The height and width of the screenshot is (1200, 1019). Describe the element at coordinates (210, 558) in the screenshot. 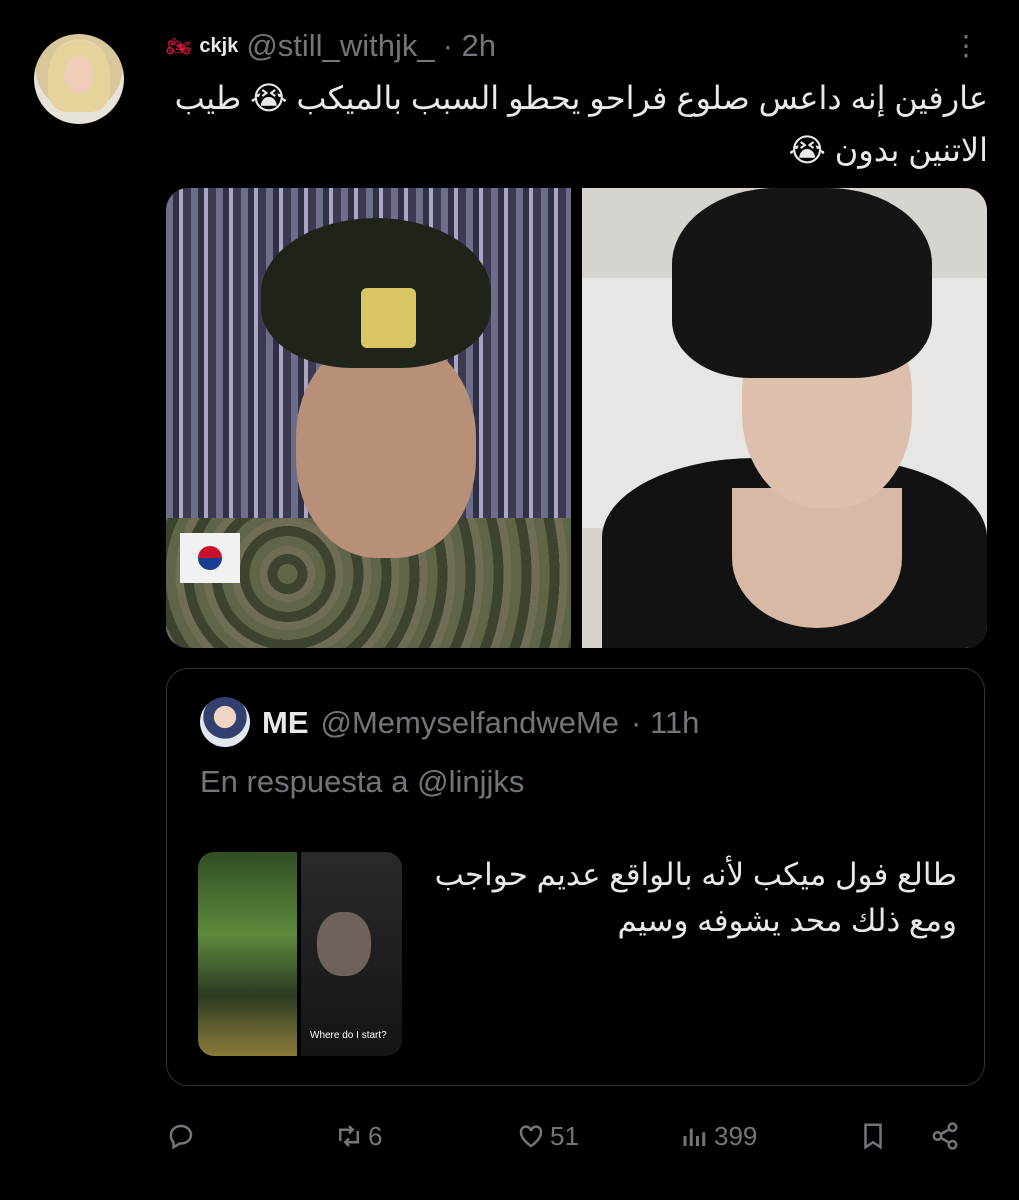

I see `image-flag` at that location.